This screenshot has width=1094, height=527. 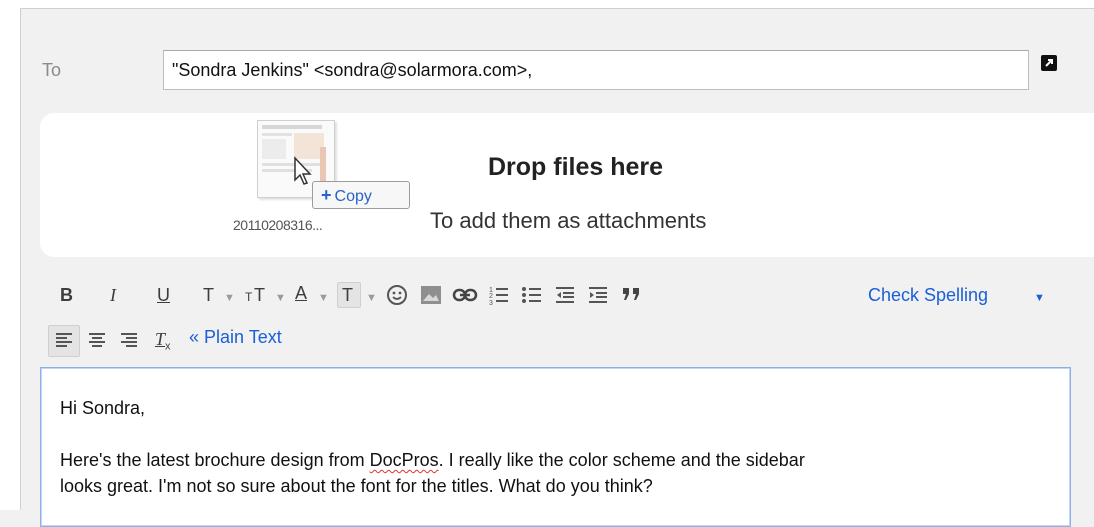 I want to click on popout-icon, so click(x=1049, y=63).